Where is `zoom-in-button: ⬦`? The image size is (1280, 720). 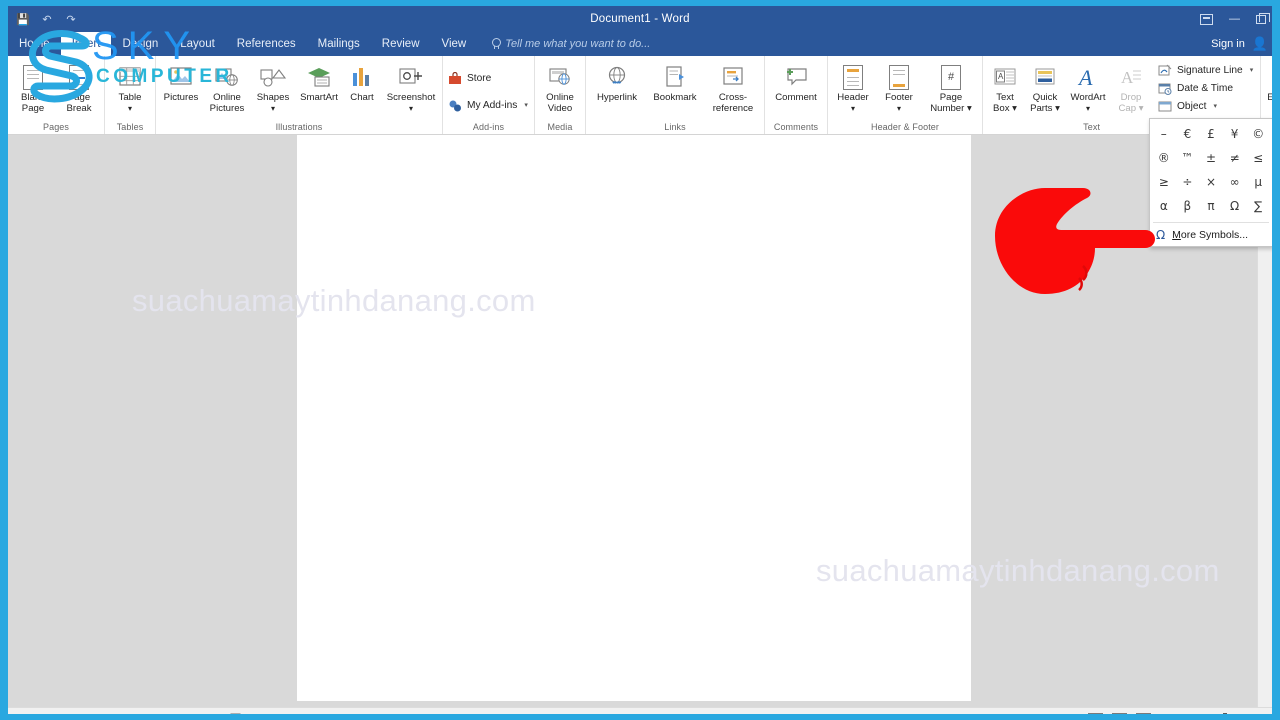
zoom-in-button: ⬦ is located at coordinates (1260, 713).